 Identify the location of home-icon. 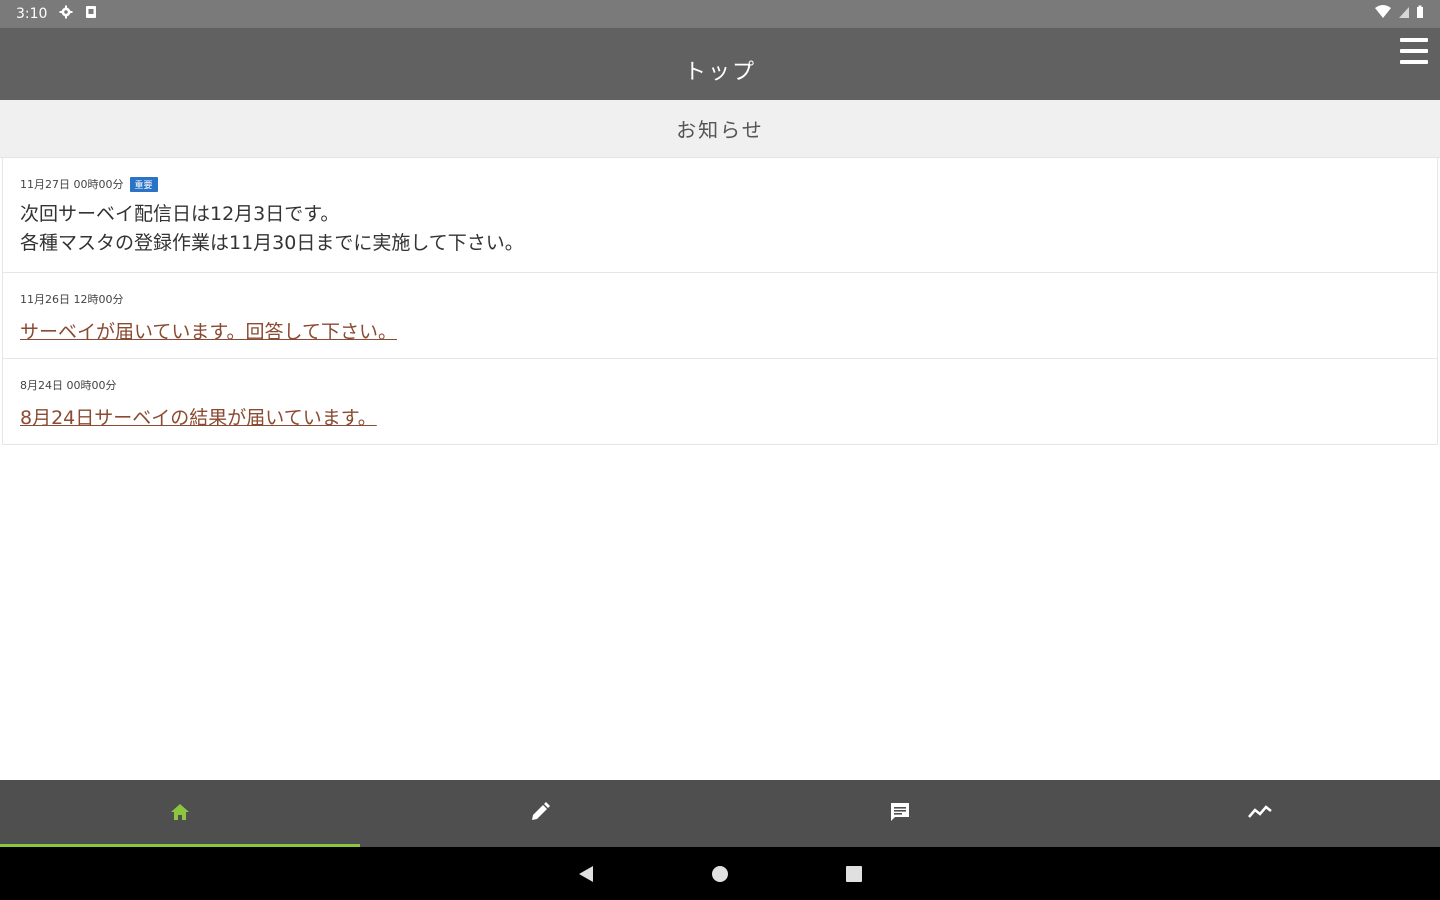
(180, 814).